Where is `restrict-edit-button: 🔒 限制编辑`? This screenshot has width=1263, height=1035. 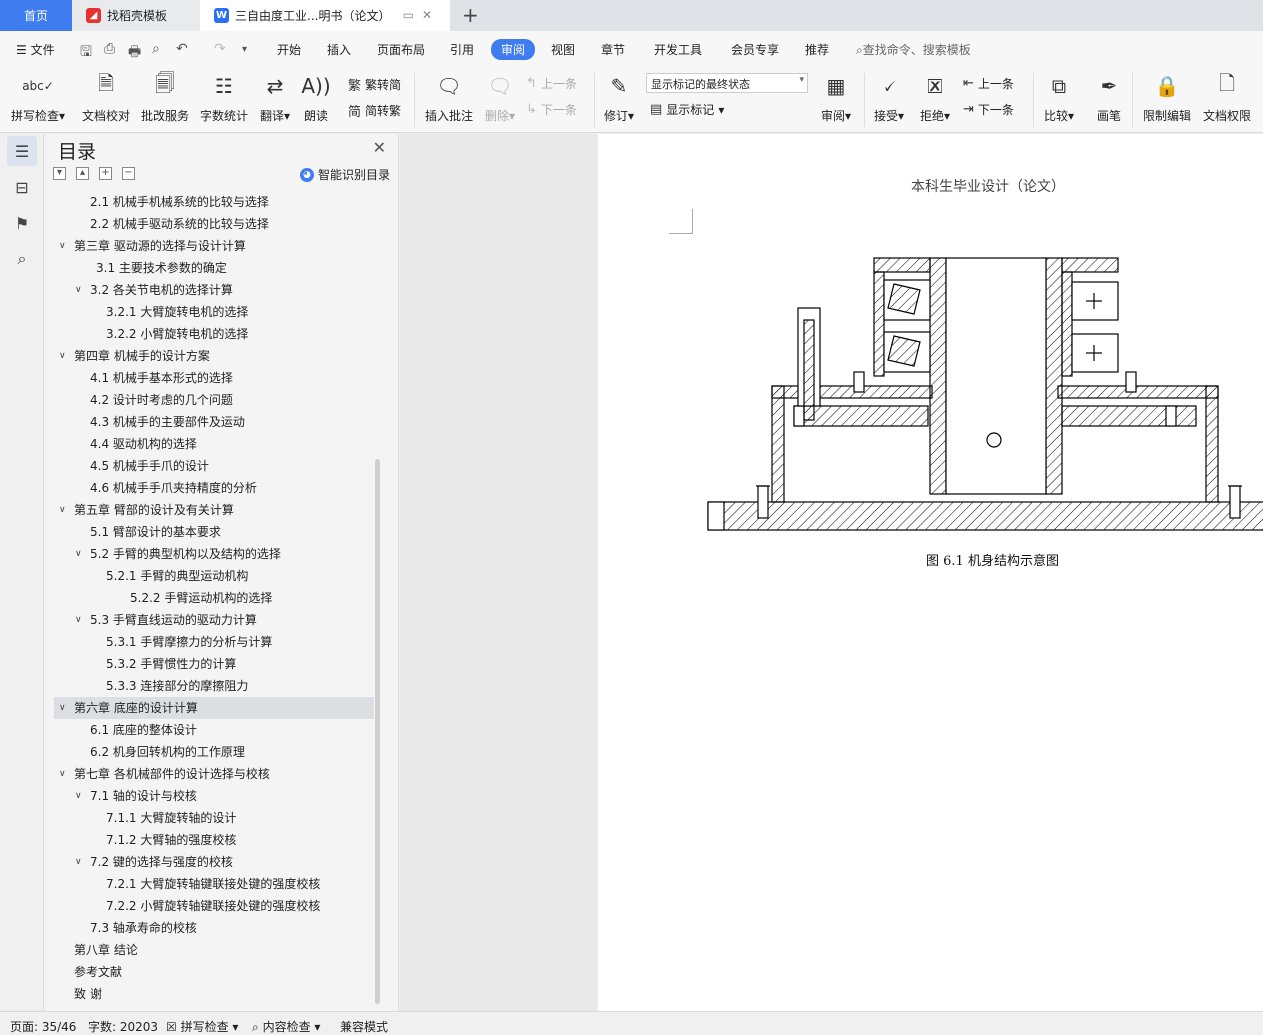 restrict-edit-button: 🔒 限制编辑 is located at coordinates (1167, 97).